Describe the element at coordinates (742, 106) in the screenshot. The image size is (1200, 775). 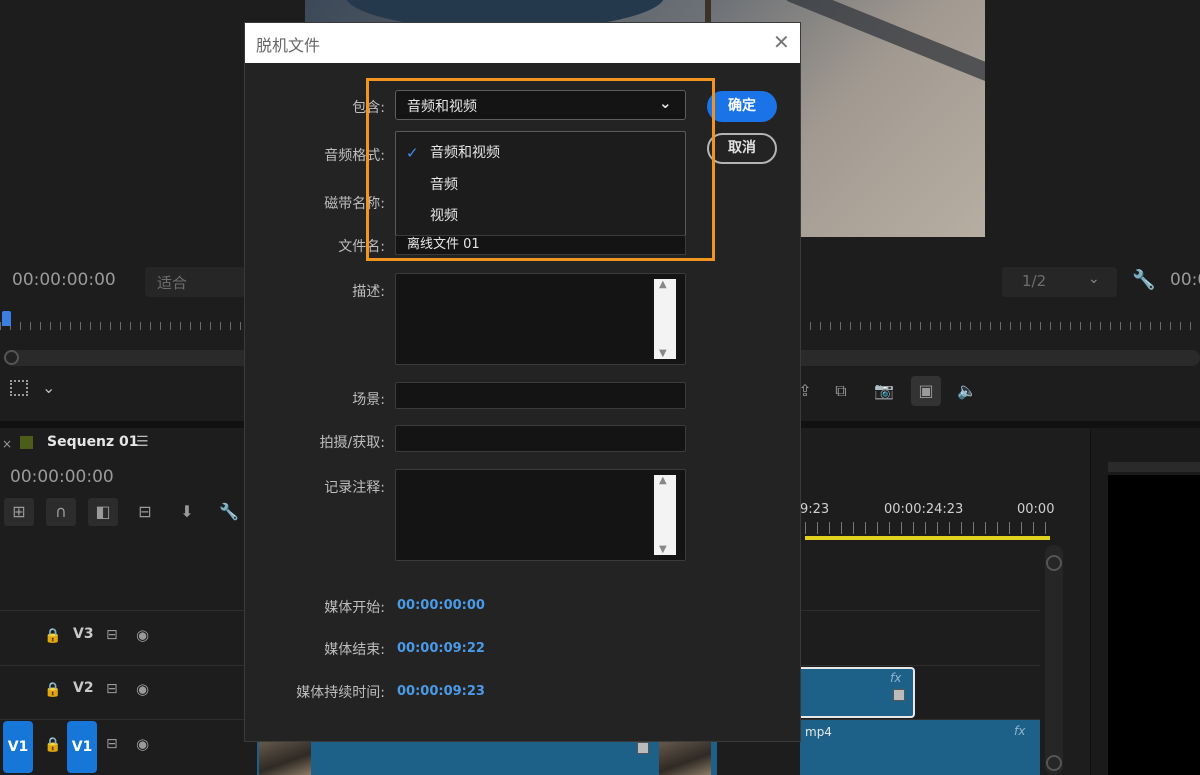
I see `ok-button: 确定` at that location.